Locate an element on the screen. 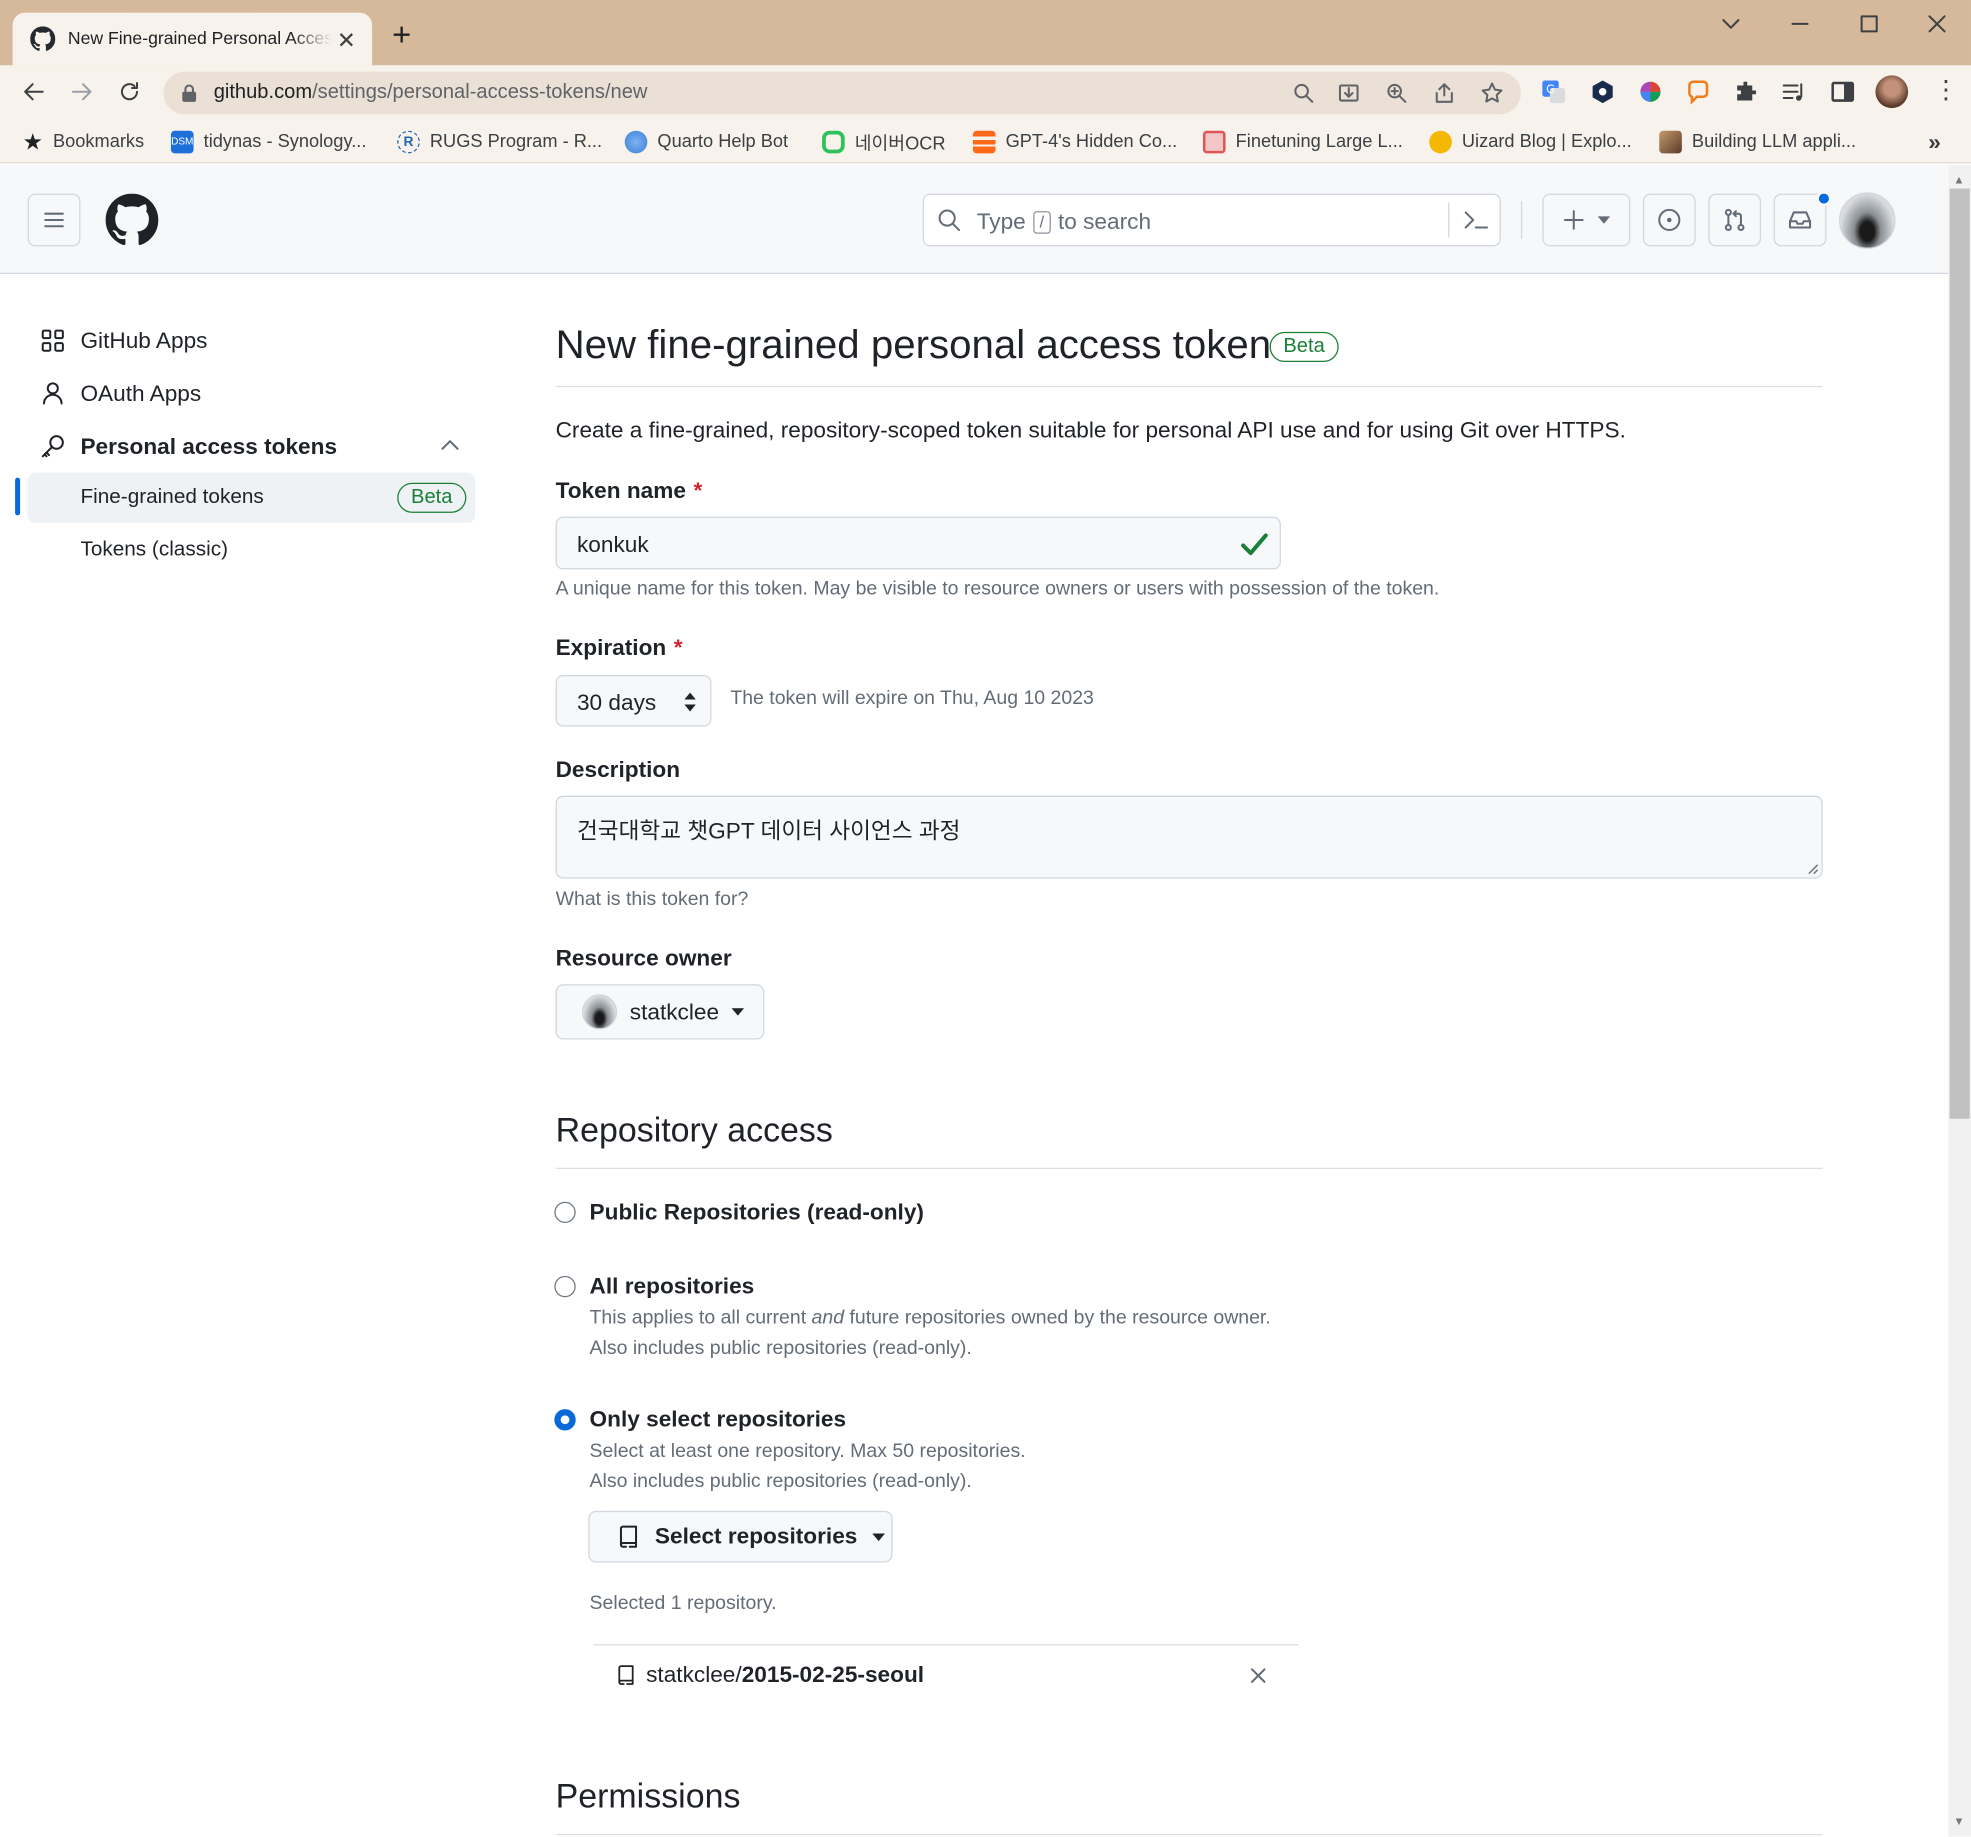 This screenshot has height=1837, width=1971. sidebar-item-oauth-apps: OAuth Apps is located at coordinates (120, 394).